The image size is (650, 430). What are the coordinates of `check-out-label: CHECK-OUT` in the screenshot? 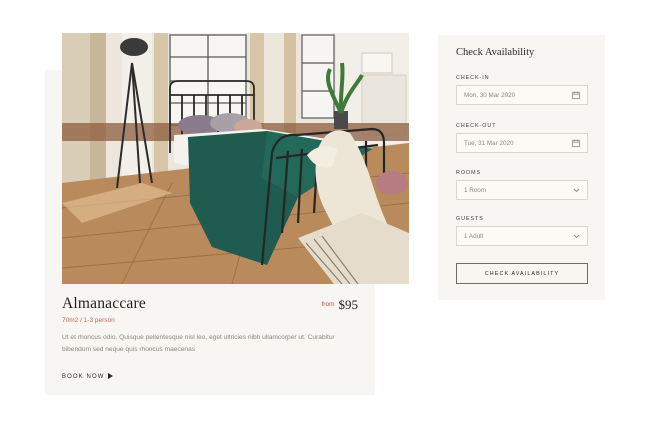 It's located at (476, 126).